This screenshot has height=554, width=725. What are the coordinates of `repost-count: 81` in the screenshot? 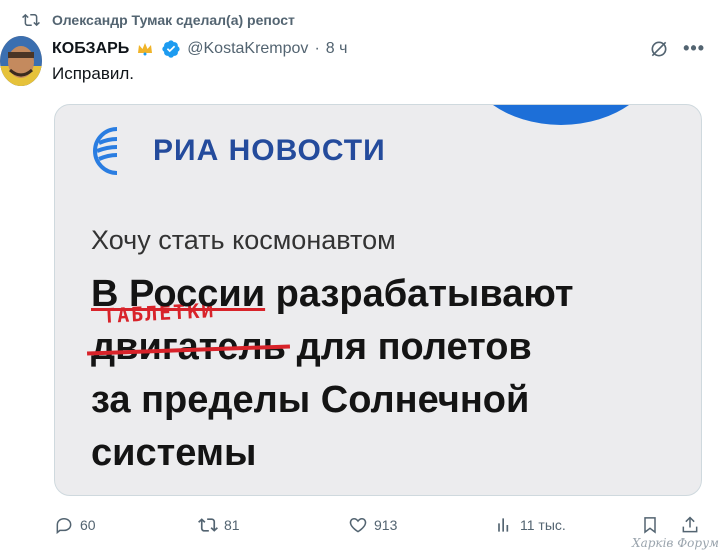 It's located at (232, 525).